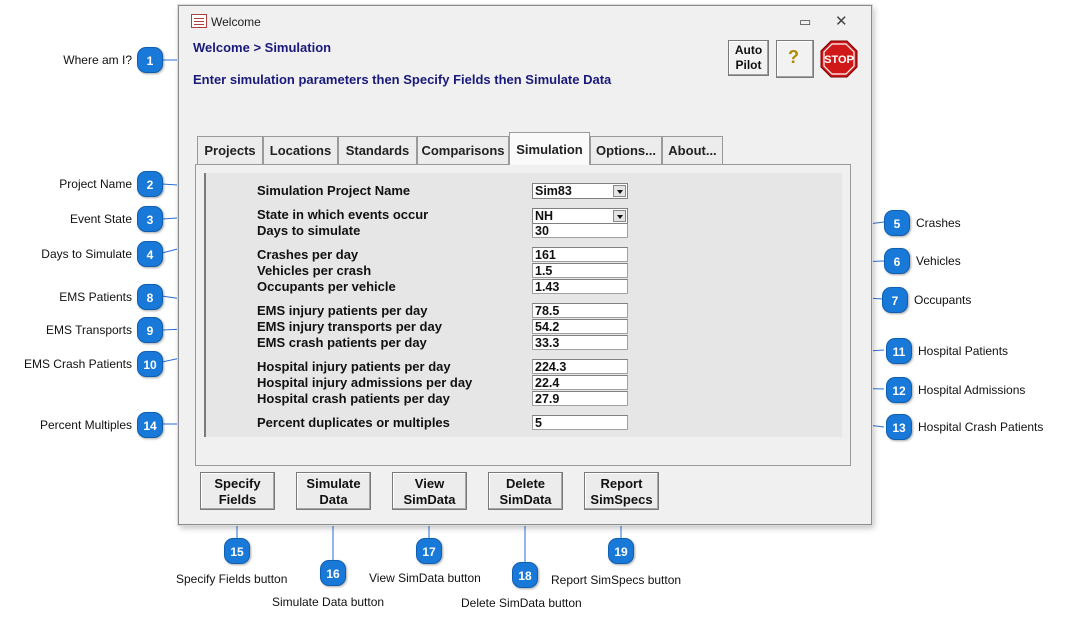  Describe the element at coordinates (262, 47) in the screenshot. I see `breadcrumb: Welcome > Simulation` at that location.